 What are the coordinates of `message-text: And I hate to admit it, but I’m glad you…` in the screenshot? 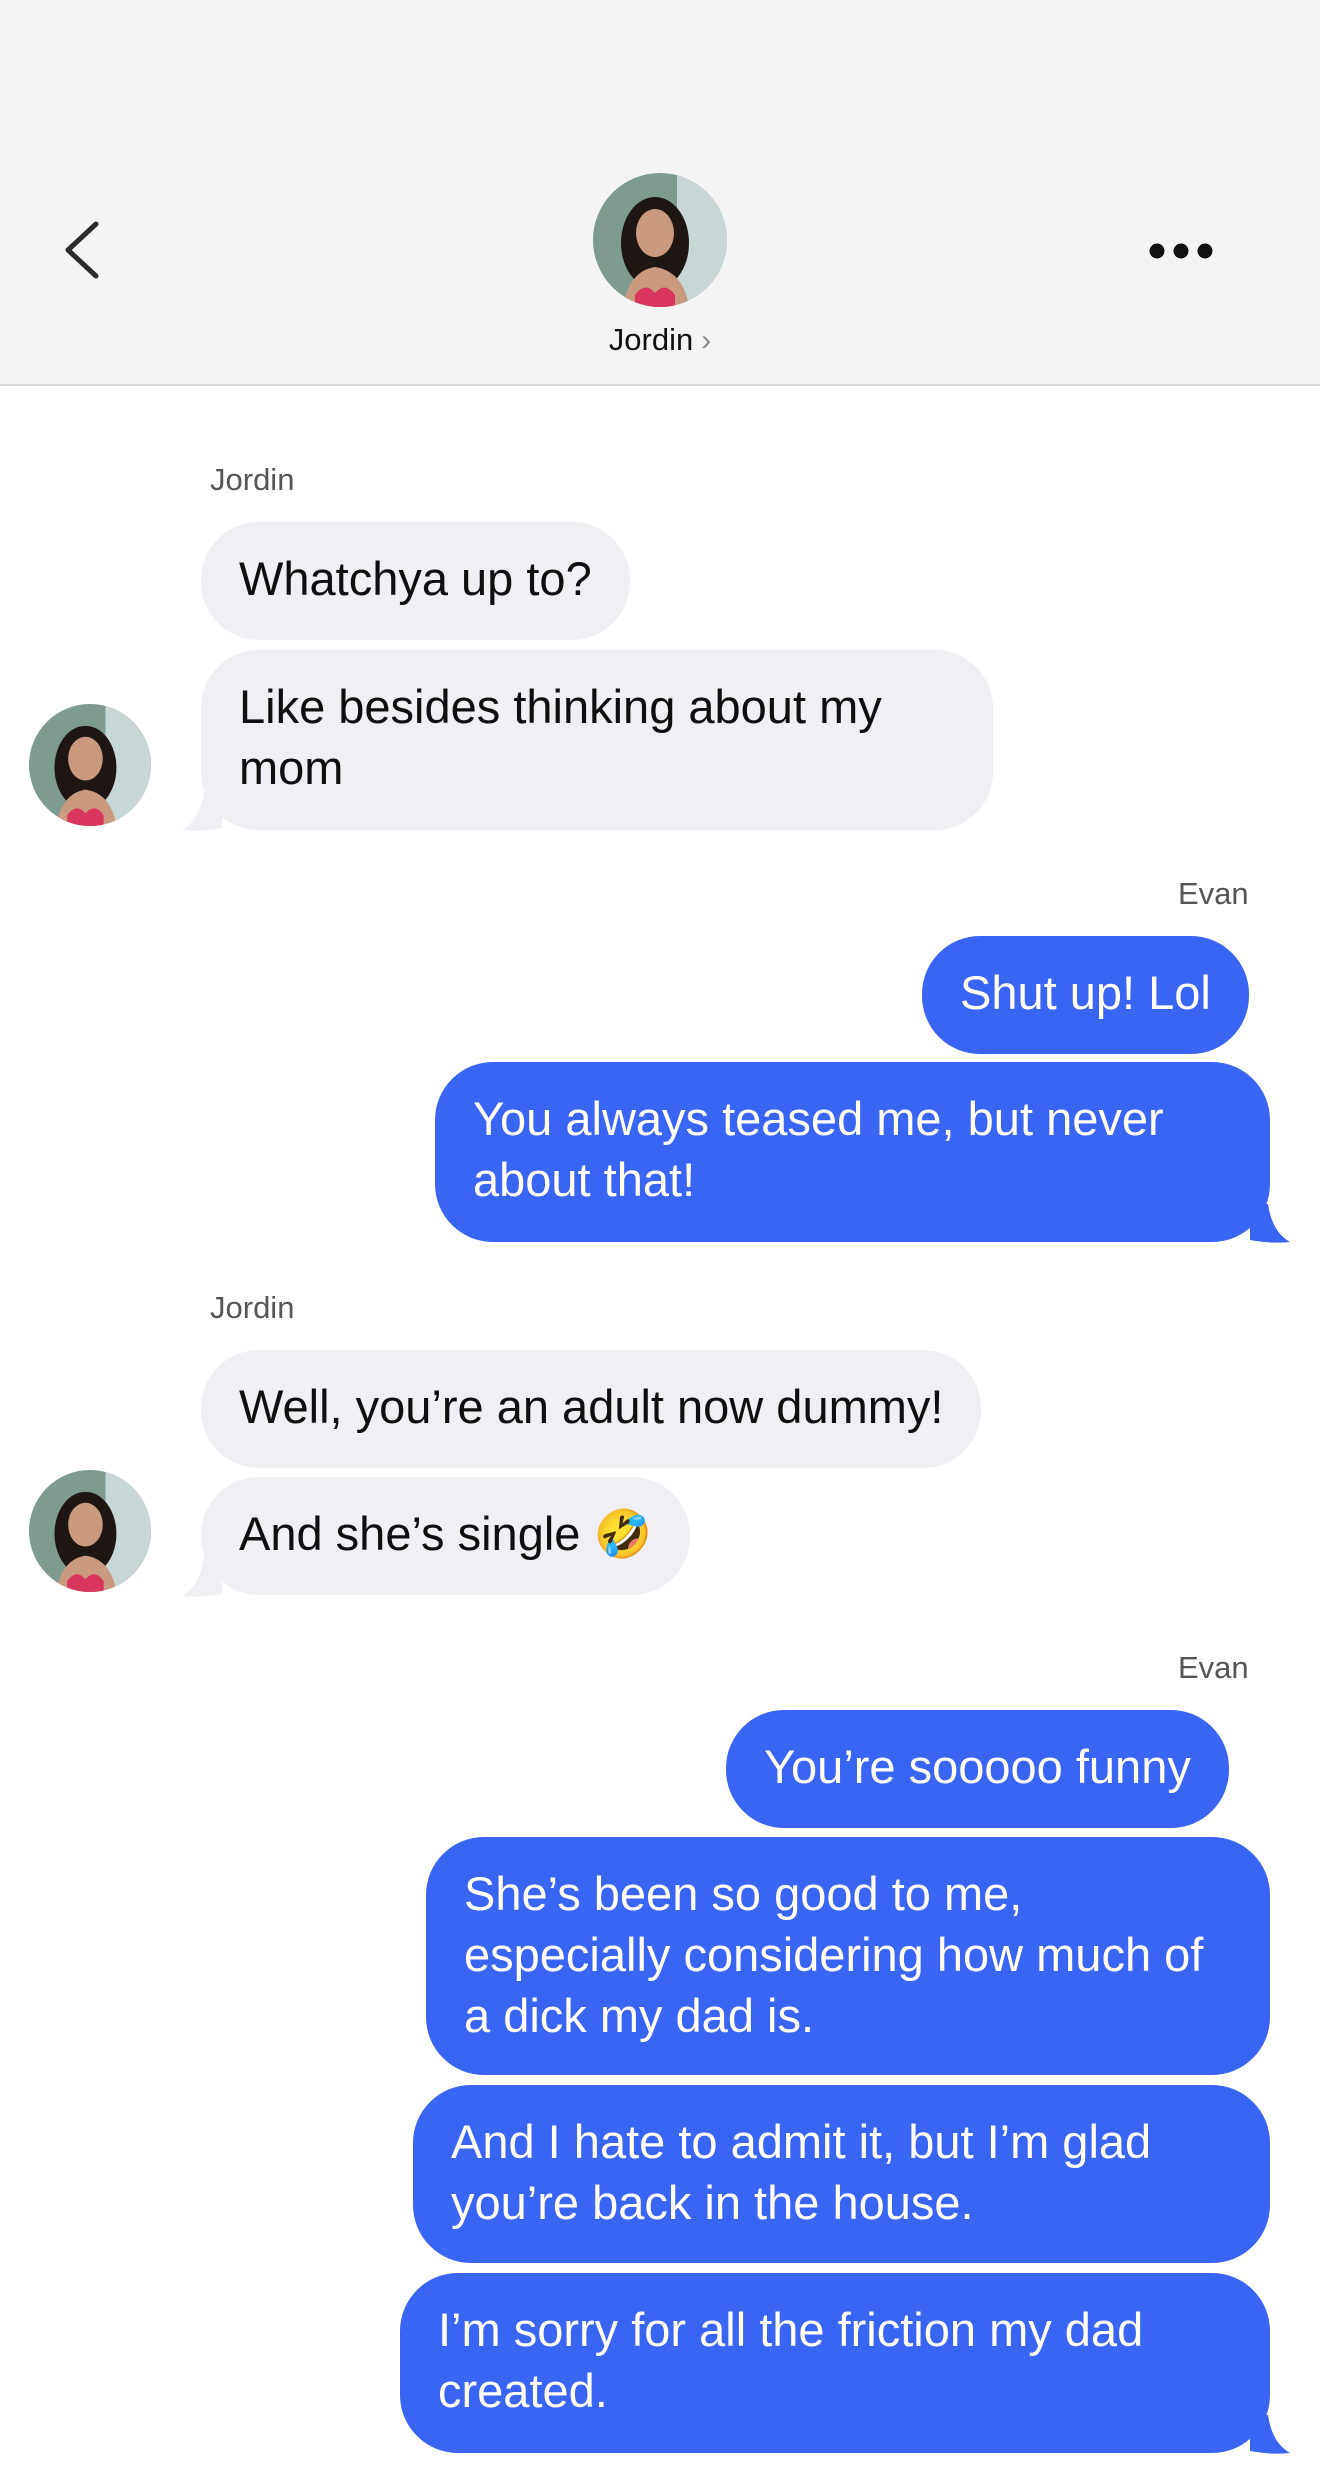 It's located at (801, 2172).